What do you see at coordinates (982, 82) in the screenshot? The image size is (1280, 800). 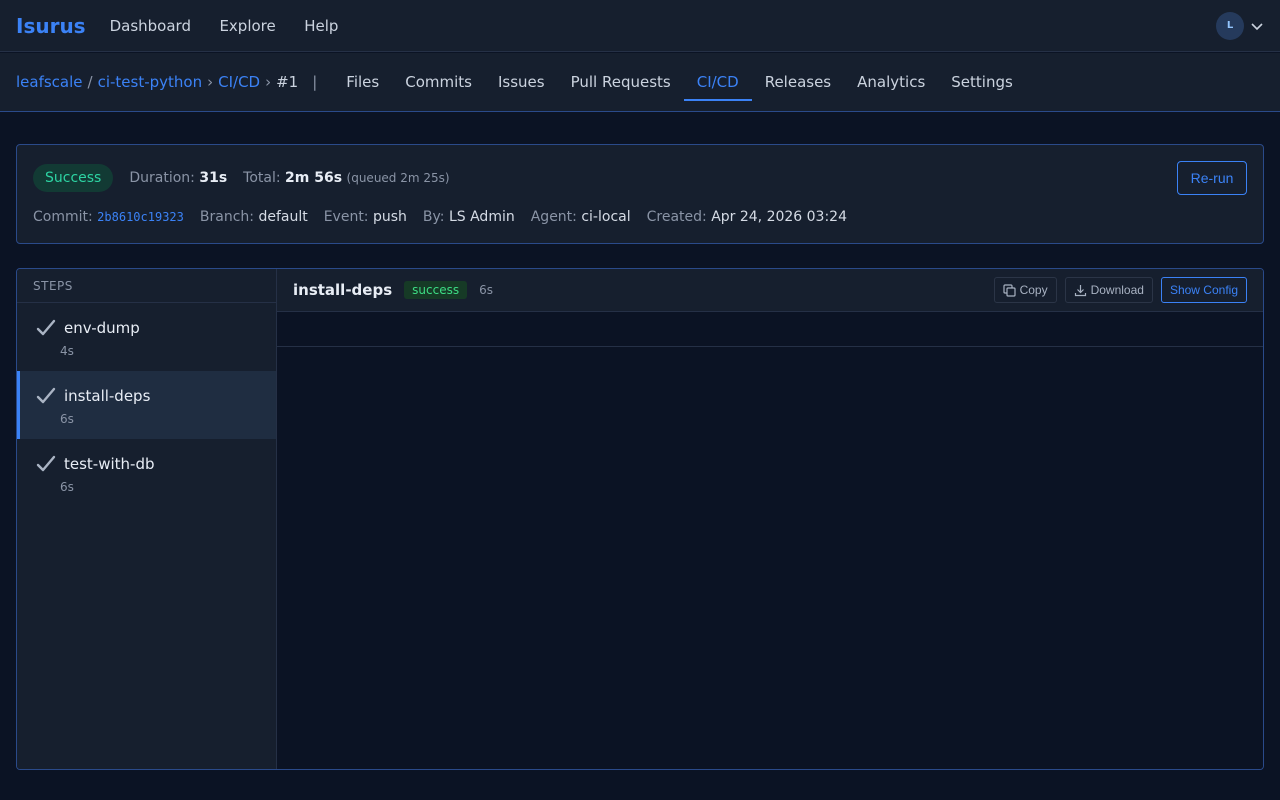 I see `tab-settings: Settings` at bounding box center [982, 82].